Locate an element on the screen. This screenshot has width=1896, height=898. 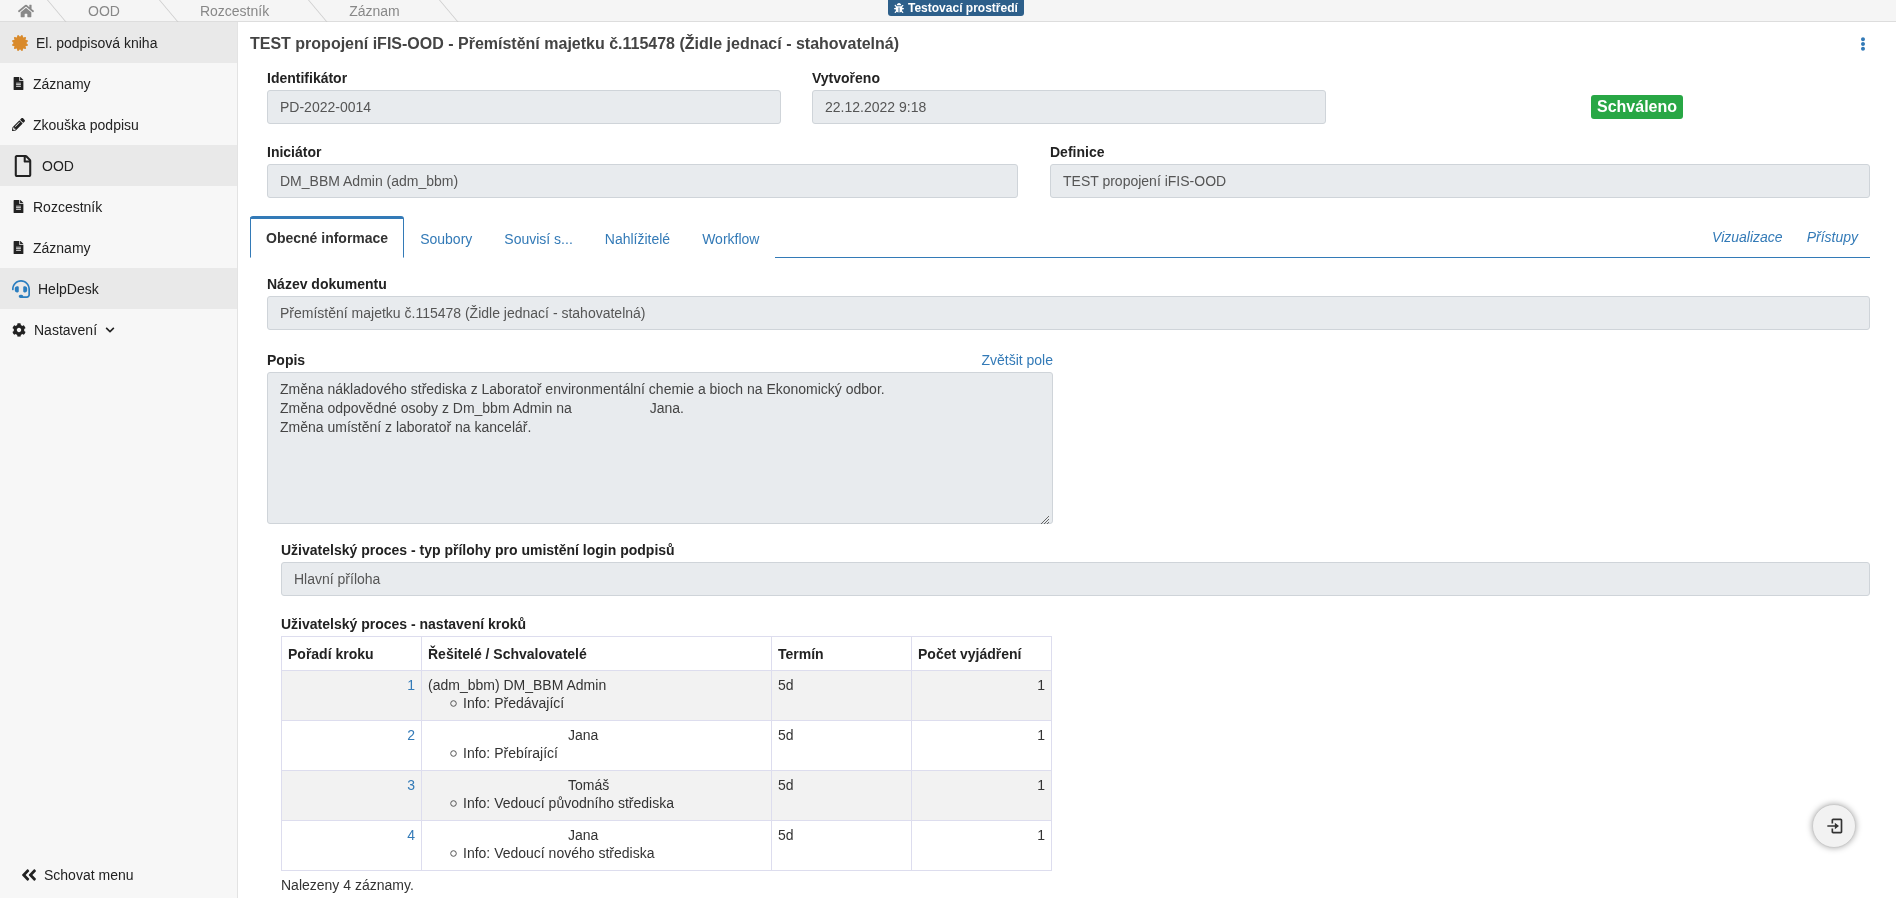
column-header: Pořadí kroku is located at coordinates (351, 653).